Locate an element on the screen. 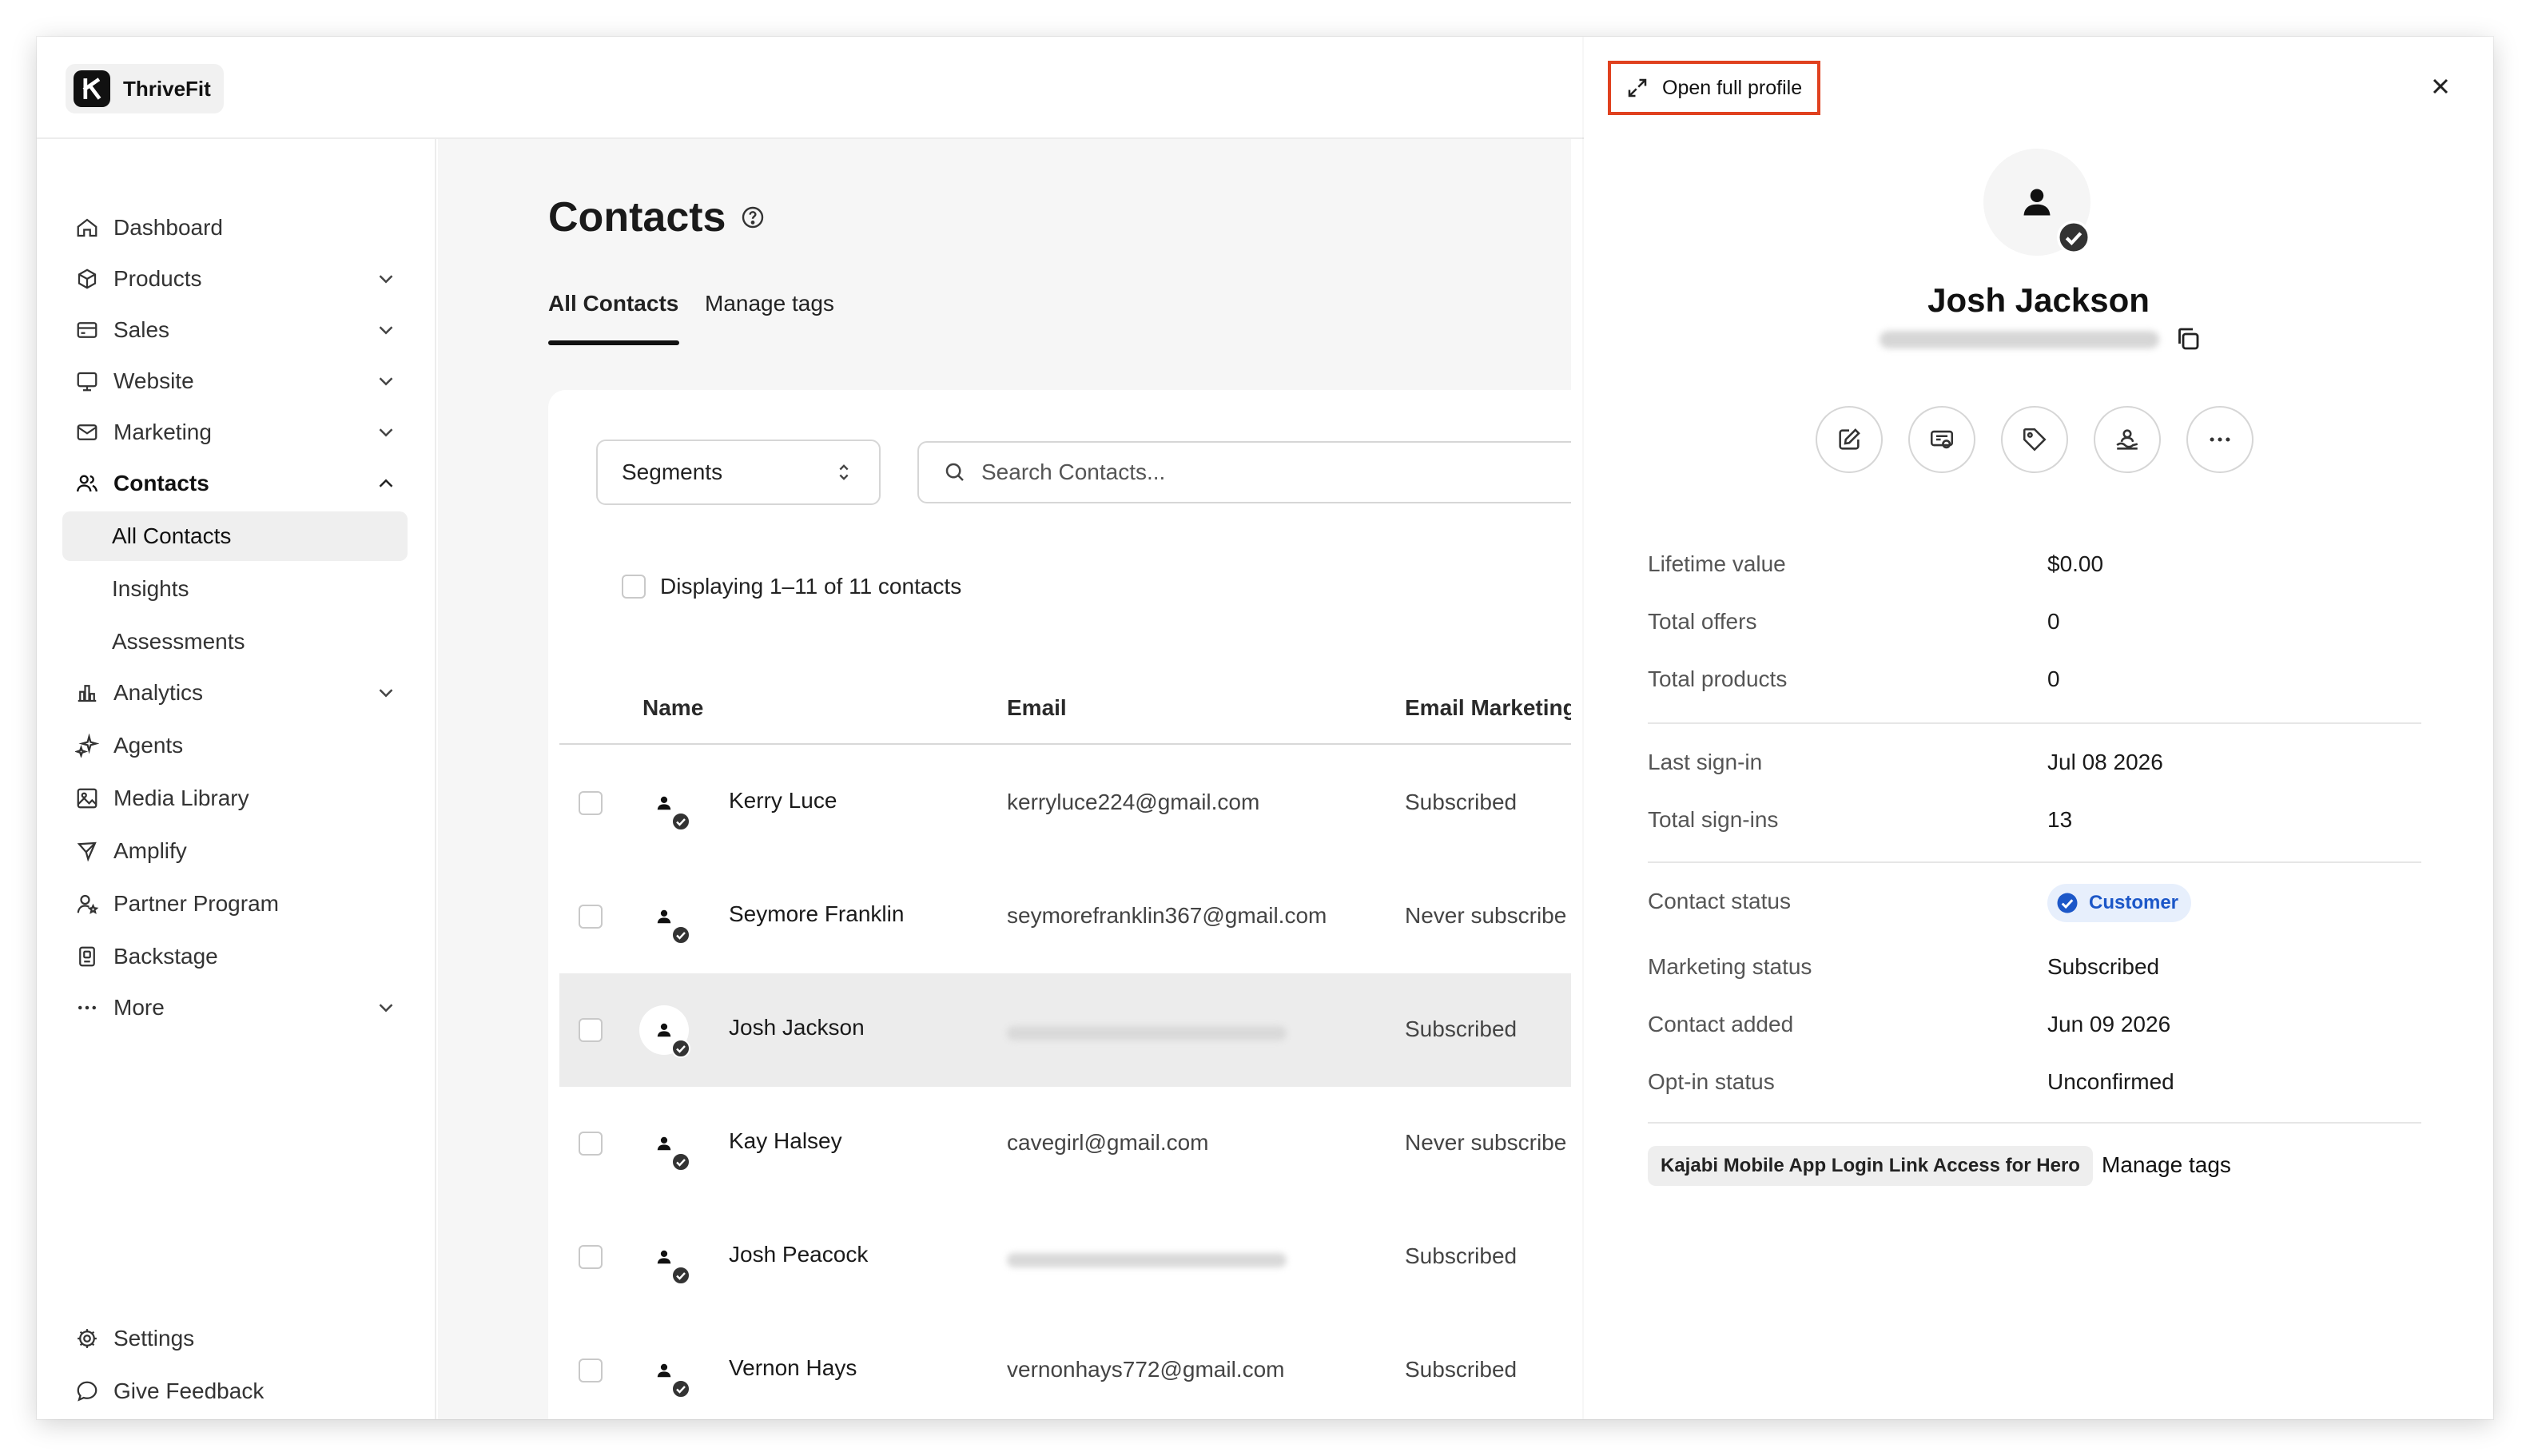 Image resolution: width=2530 pixels, height=1456 pixels. chat-icon is located at coordinates (87, 1391).